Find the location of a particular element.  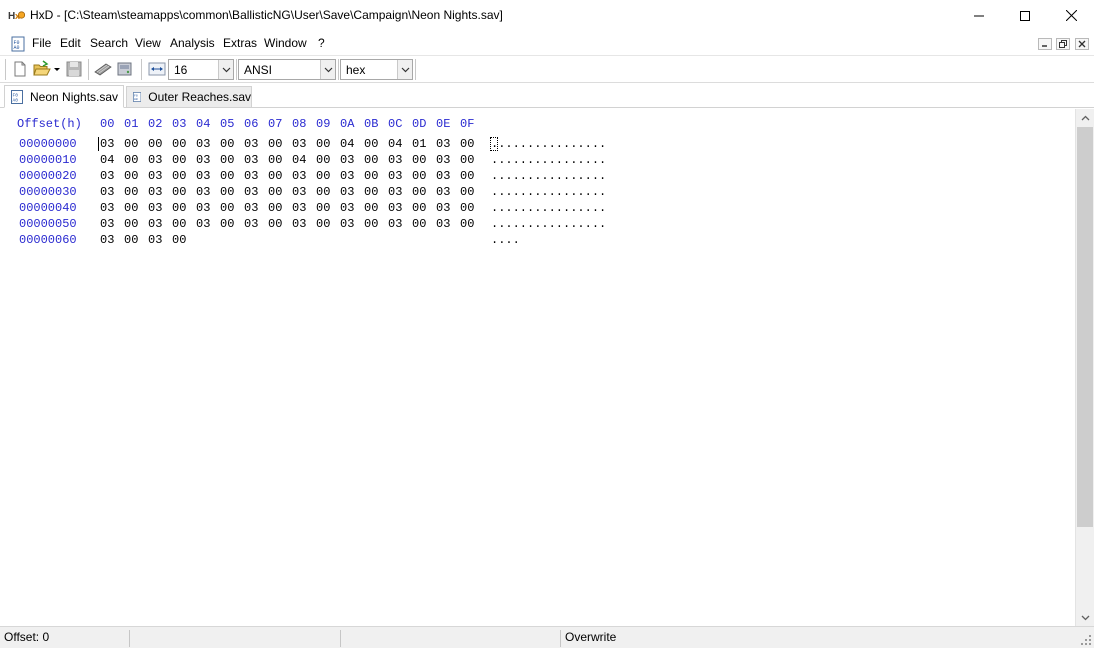

offset-base-select: hex is located at coordinates (376, 69).